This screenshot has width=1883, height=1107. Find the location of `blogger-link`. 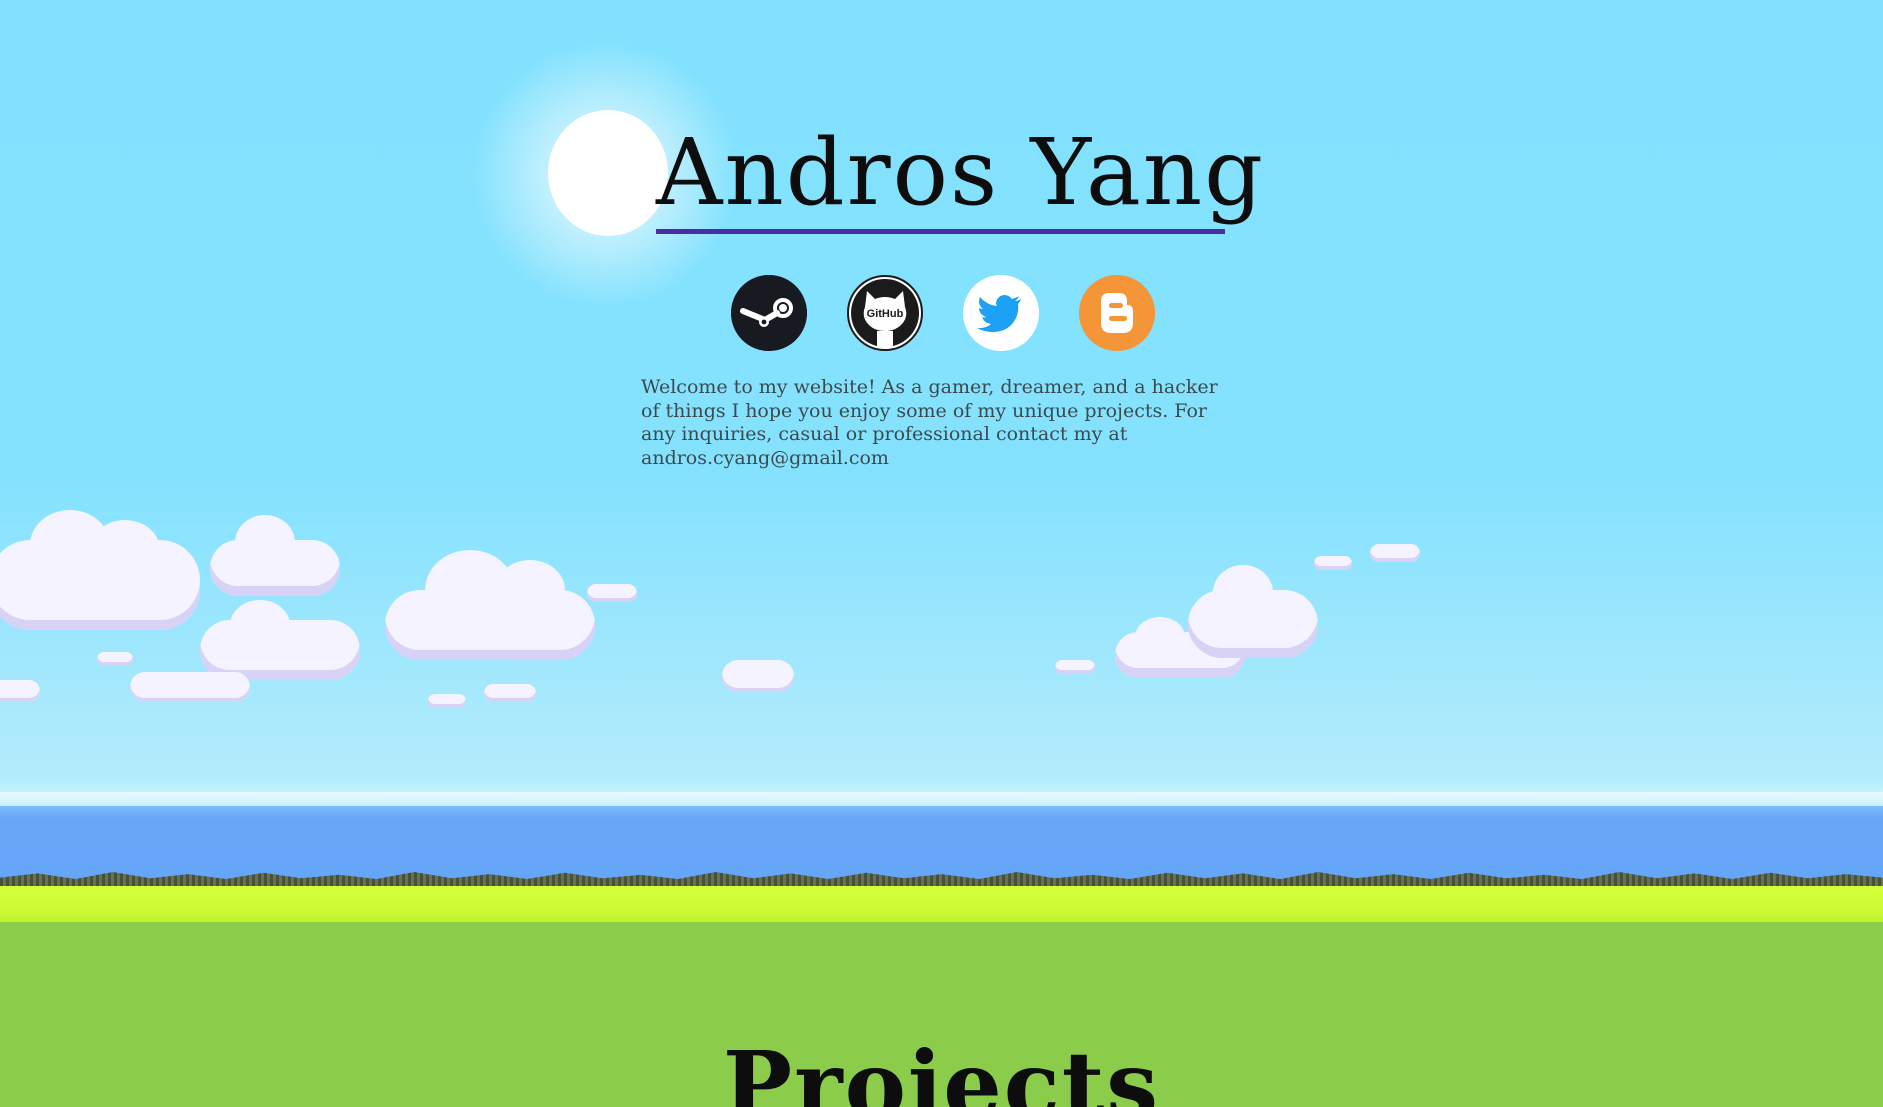

blogger-link is located at coordinates (1117, 313).